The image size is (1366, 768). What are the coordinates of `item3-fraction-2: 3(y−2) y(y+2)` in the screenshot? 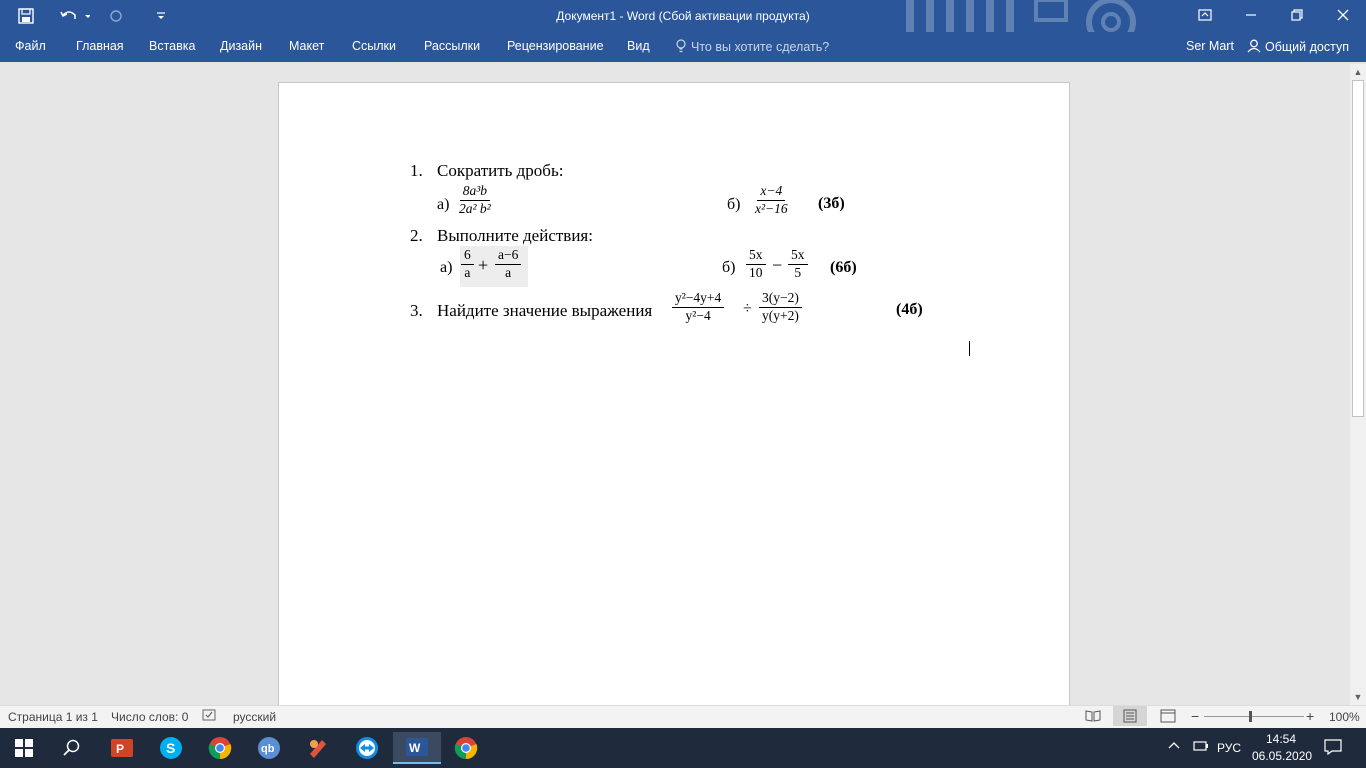 It's located at (780, 307).